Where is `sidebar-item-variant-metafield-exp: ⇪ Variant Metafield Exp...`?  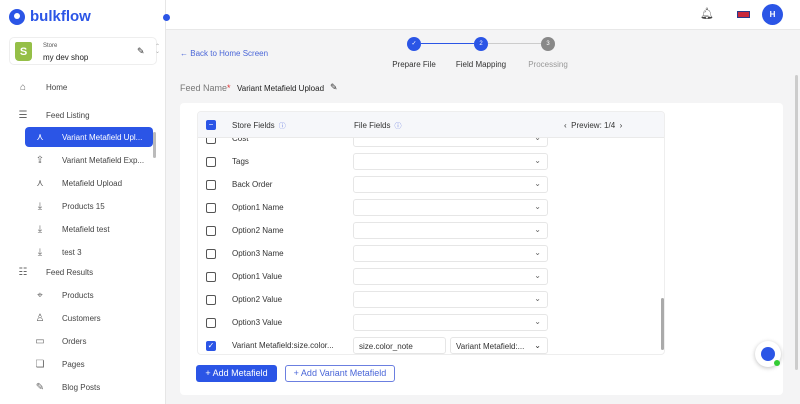
sidebar-item-variant-metafield-exp: ⇪ Variant Metafield Exp... is located at coordinates (80, 160).